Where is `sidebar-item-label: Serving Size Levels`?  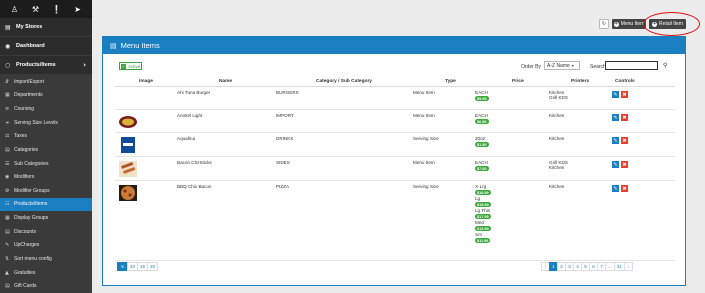
sidebar-item-label: Serving Size Levels is located at coordinates (36, 122).